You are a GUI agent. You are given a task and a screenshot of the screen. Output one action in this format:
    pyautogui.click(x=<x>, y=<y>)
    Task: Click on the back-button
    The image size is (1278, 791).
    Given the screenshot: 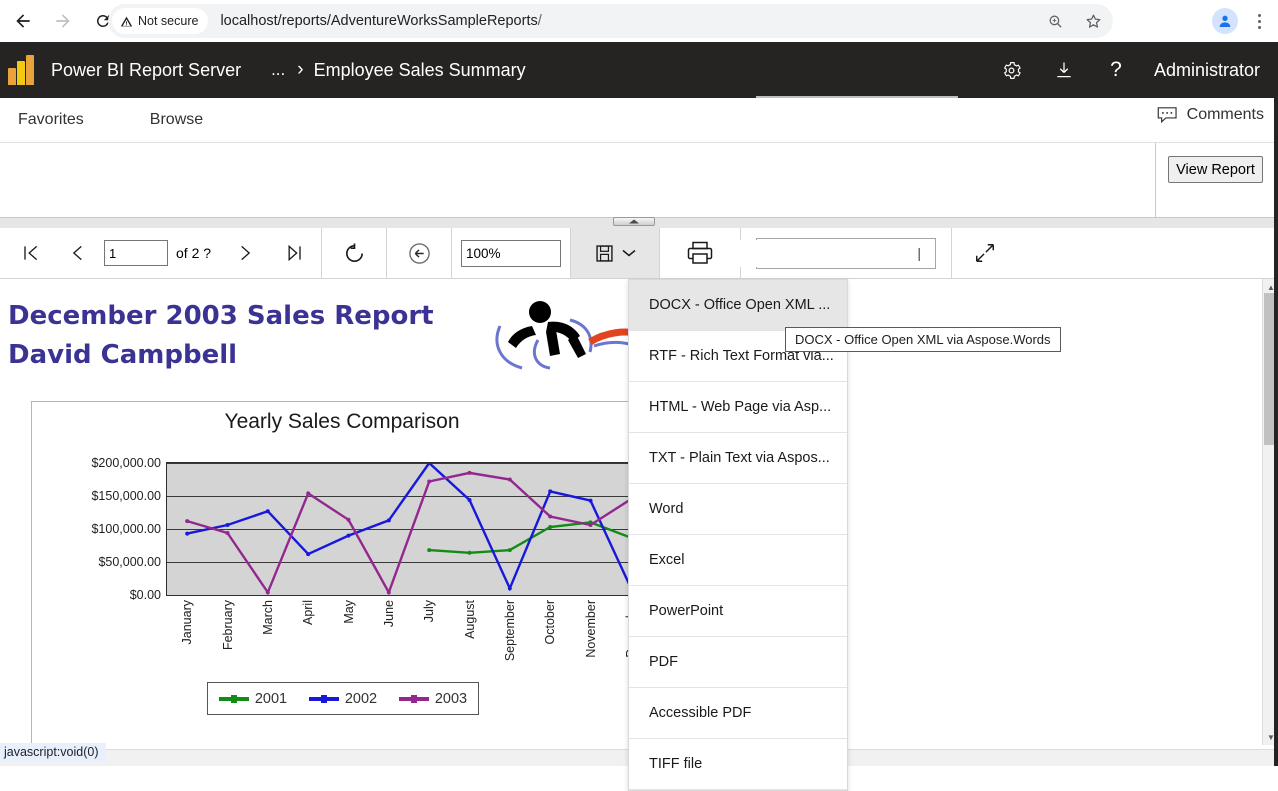 What is the action you would take?
    pyautogui.click(x=23, y=21)
    